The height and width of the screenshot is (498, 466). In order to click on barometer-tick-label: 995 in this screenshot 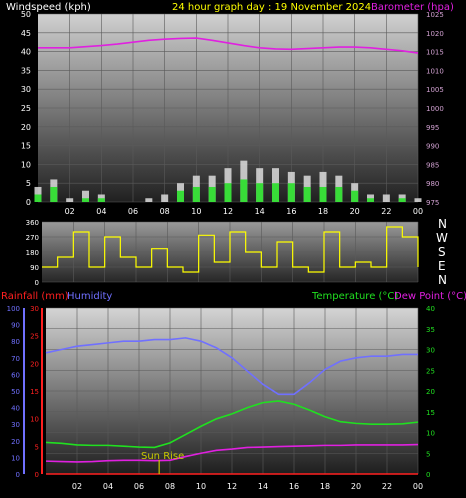, I will do `click(432, 128)`.